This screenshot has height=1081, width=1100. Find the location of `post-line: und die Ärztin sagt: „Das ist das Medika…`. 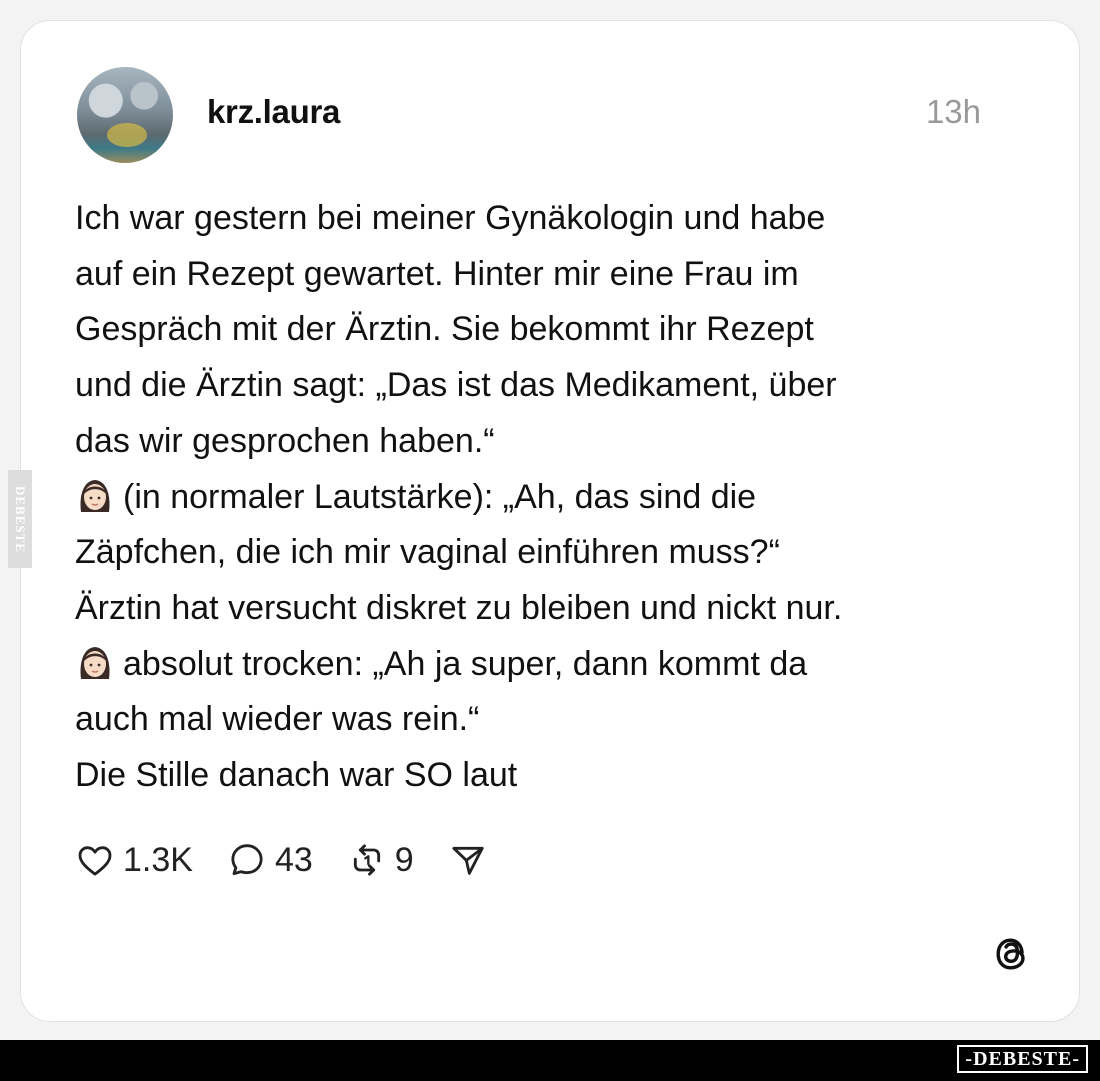

post-line: und die Ärztin sagt: „Das ist das Medika… is located at coordinates (456, 385).